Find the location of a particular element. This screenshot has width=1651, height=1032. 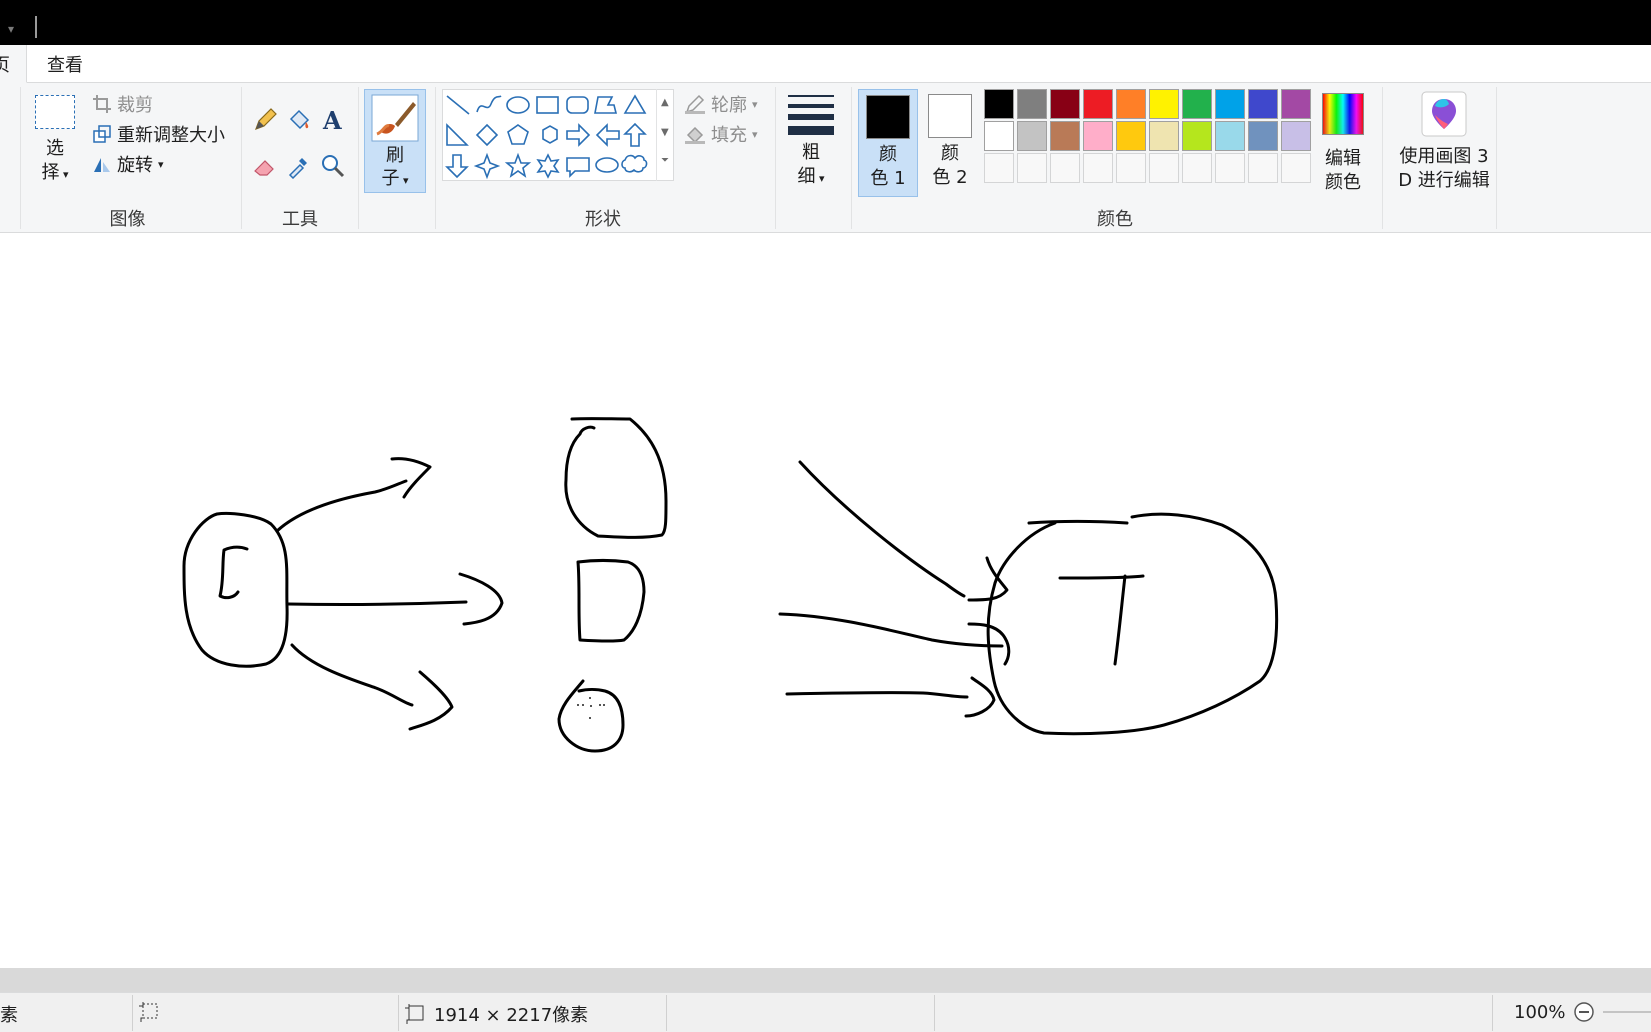

magnifier-icon is located at coordinates (333, 166).